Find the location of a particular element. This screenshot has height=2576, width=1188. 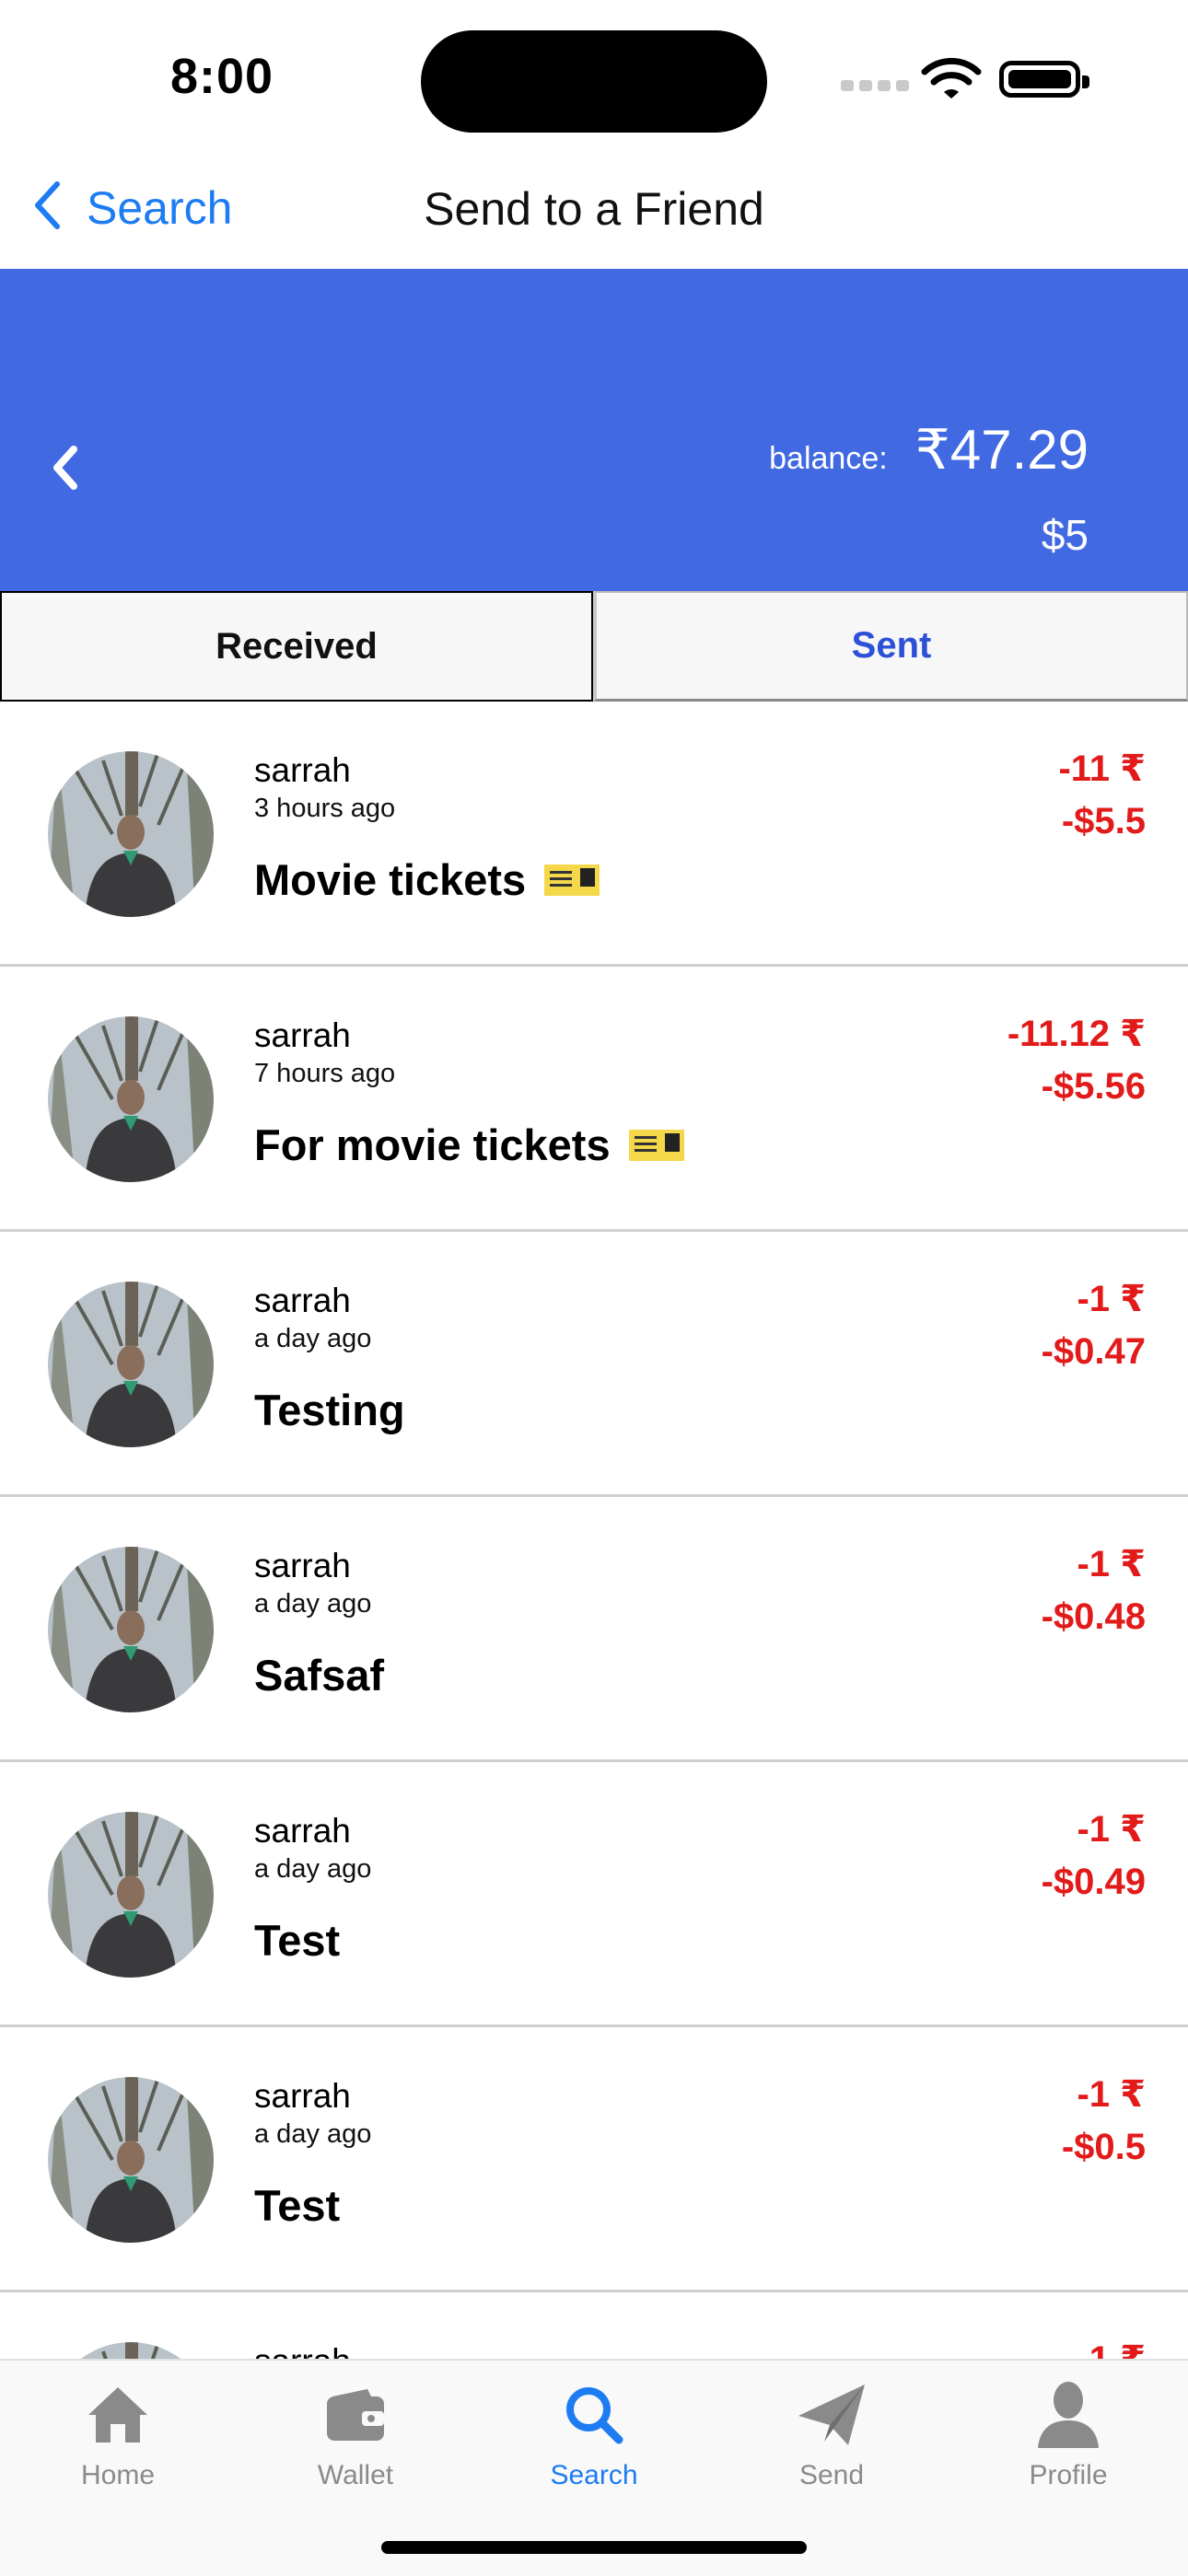

tab-bar-profile: Profile is located at coordinates (1068, 2433).